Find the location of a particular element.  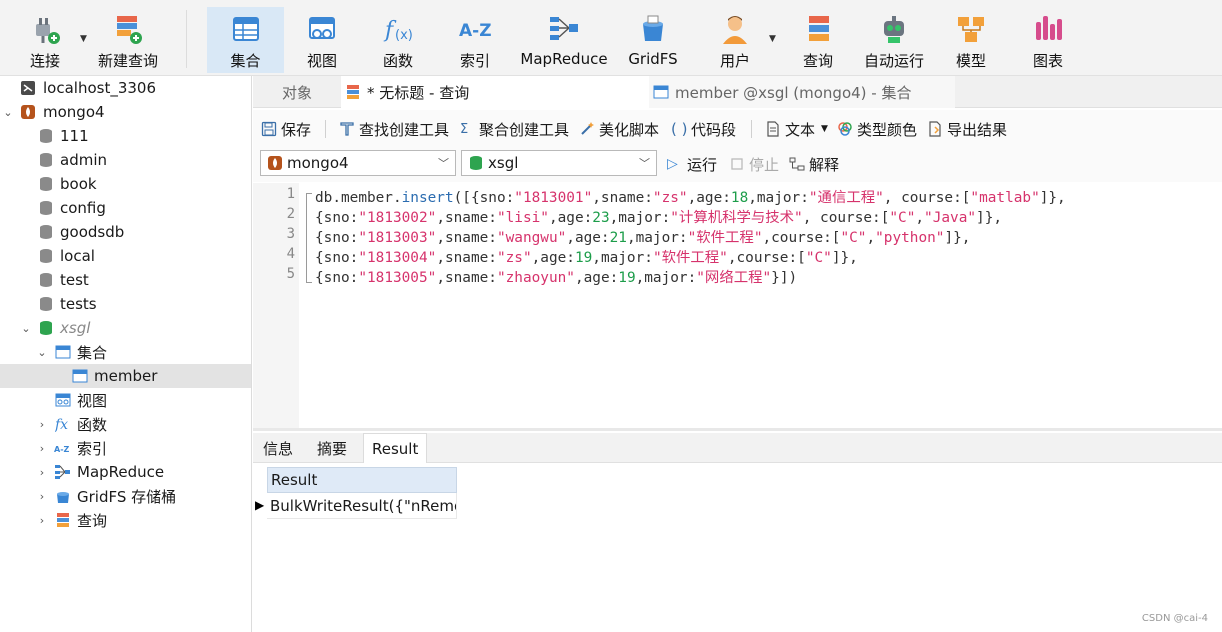

find-builder-label: 查找创建工具 is located at coordinates (404, 129).